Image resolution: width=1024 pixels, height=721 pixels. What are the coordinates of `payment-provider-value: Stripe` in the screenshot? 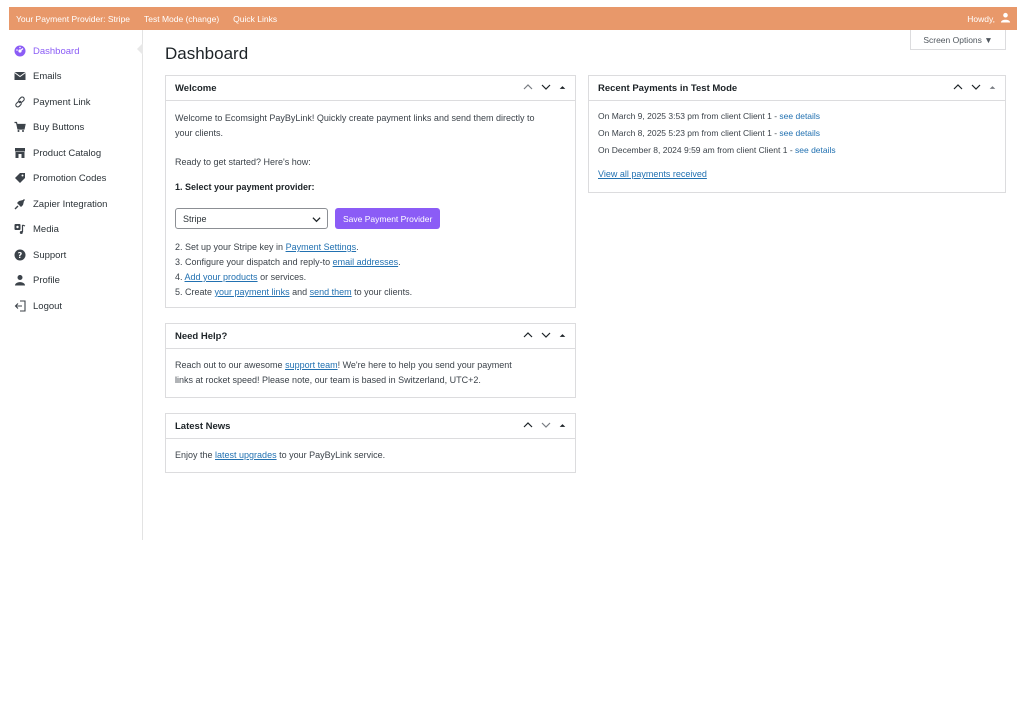 It's located at (195, 218).